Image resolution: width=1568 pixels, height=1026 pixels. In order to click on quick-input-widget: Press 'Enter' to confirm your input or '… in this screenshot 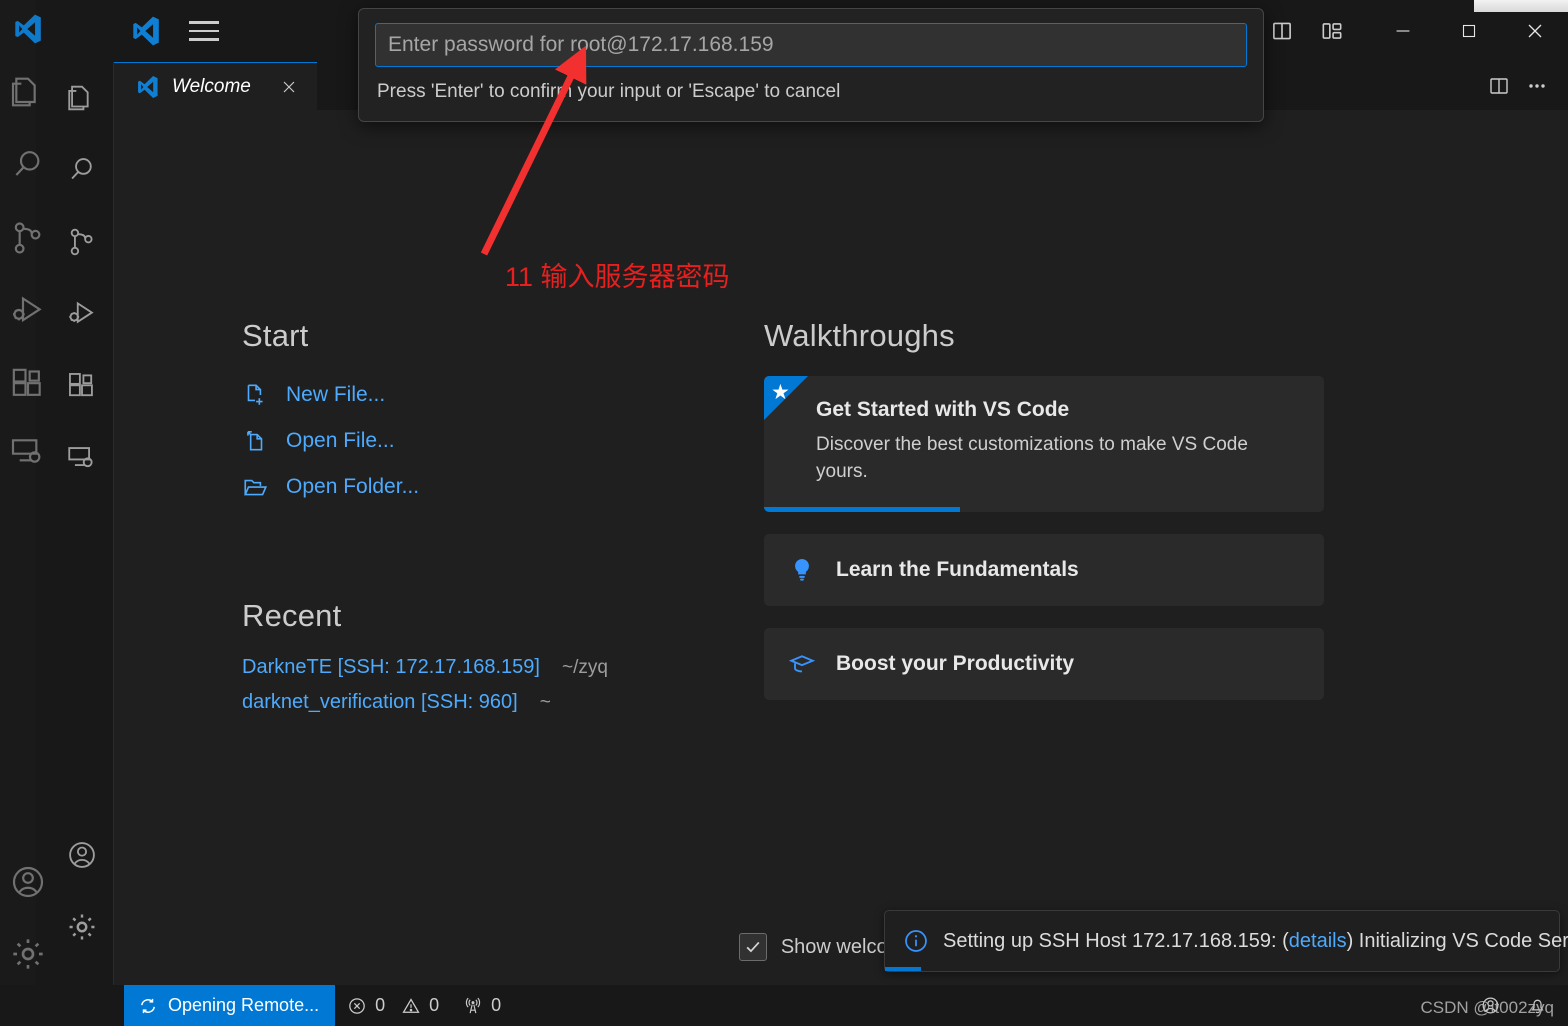, I will do `click(811, 65)`.